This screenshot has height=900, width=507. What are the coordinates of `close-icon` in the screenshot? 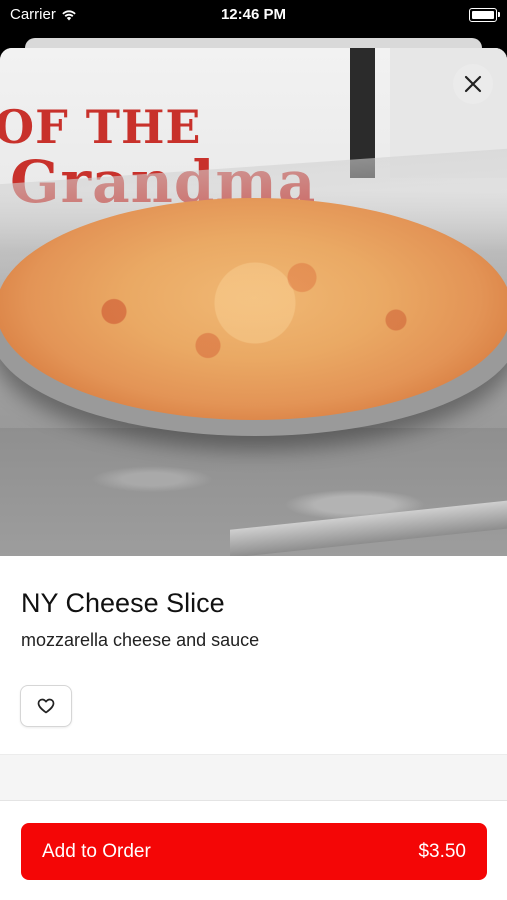 It's located at (473, 84).